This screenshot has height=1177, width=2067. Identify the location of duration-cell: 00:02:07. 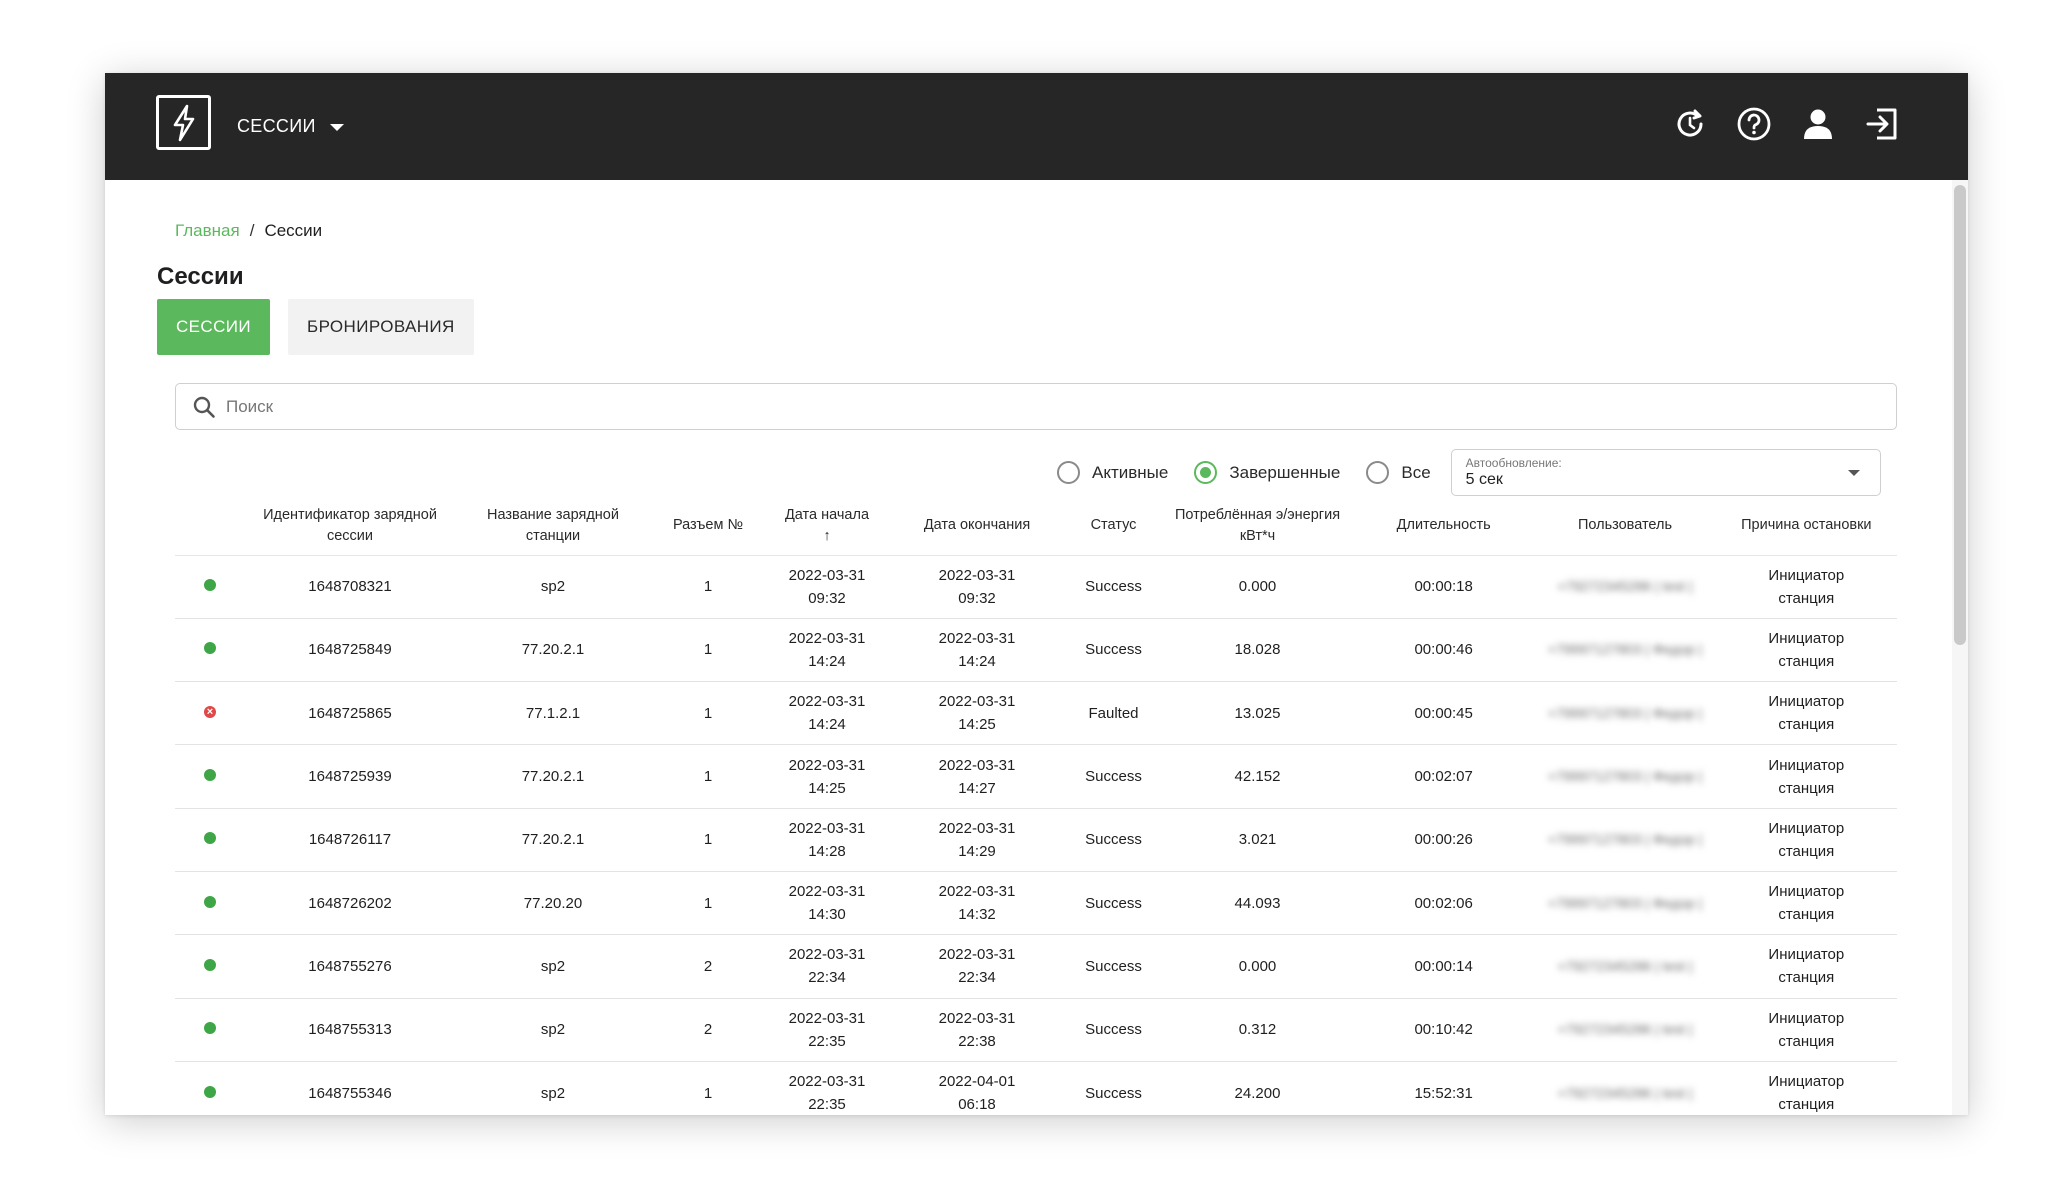
(1444, 776).